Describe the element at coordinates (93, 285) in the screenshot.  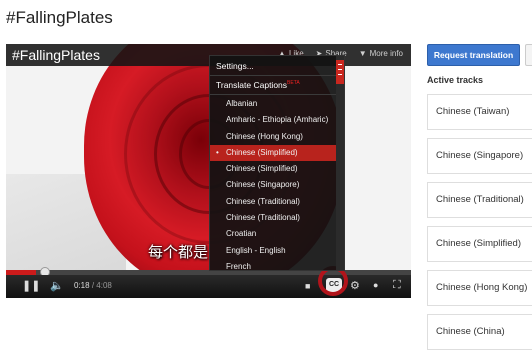
I see `time-display: 0:18 / 4:08` at that location.